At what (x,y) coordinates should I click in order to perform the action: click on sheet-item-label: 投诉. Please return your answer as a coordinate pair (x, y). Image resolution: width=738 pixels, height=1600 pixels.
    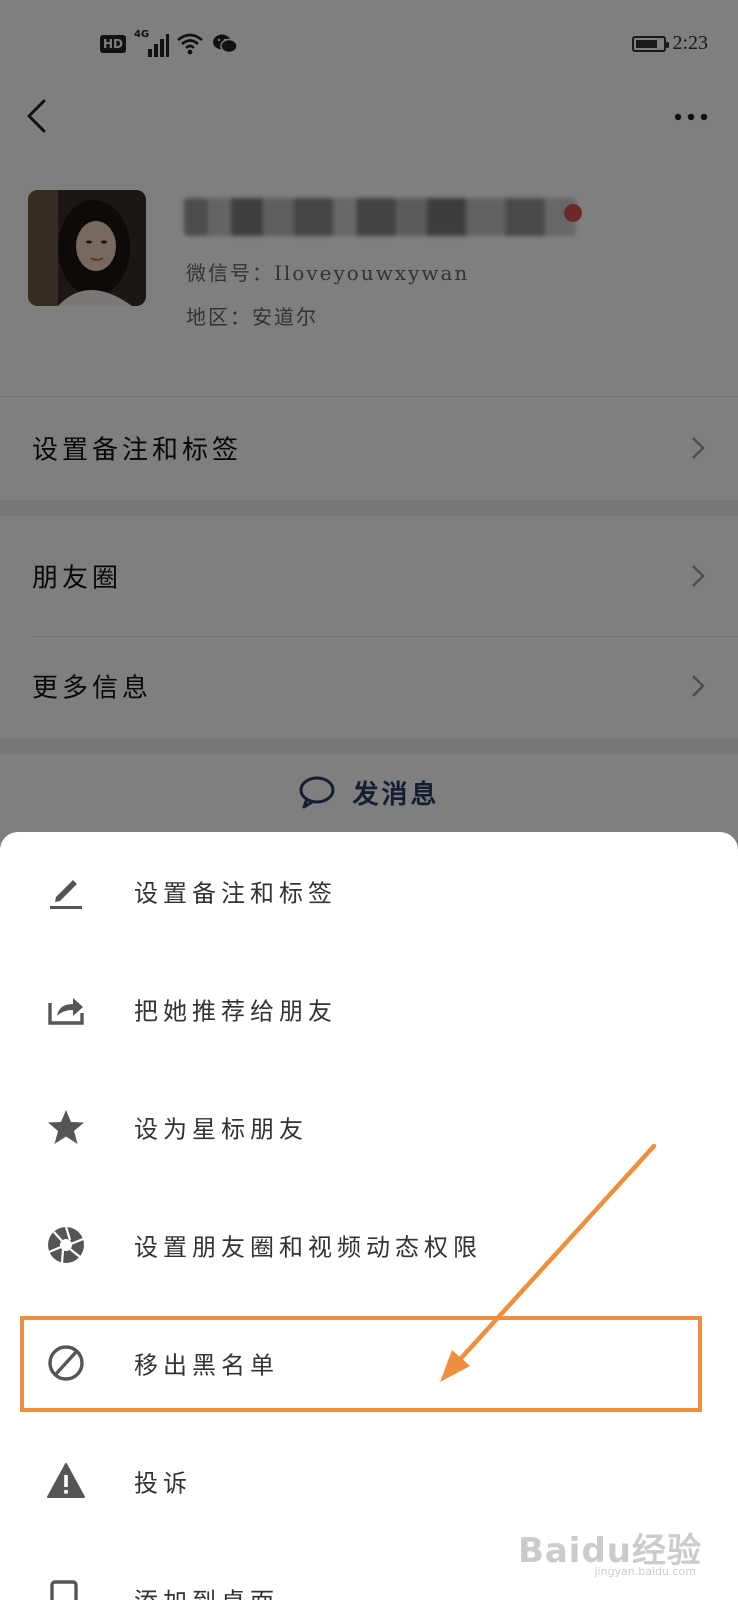
    Looking at the image, I should click on (163, 1483).